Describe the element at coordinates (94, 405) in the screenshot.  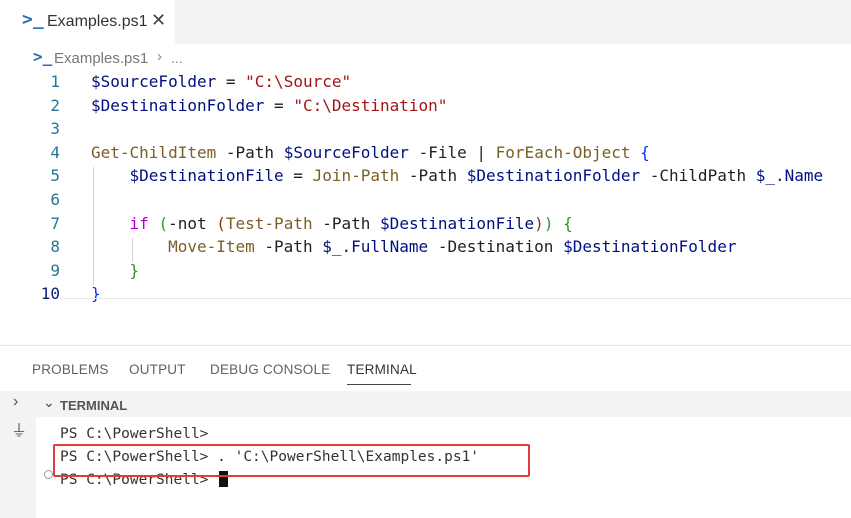
I see `terminal-title: TERMINAL` at that location.